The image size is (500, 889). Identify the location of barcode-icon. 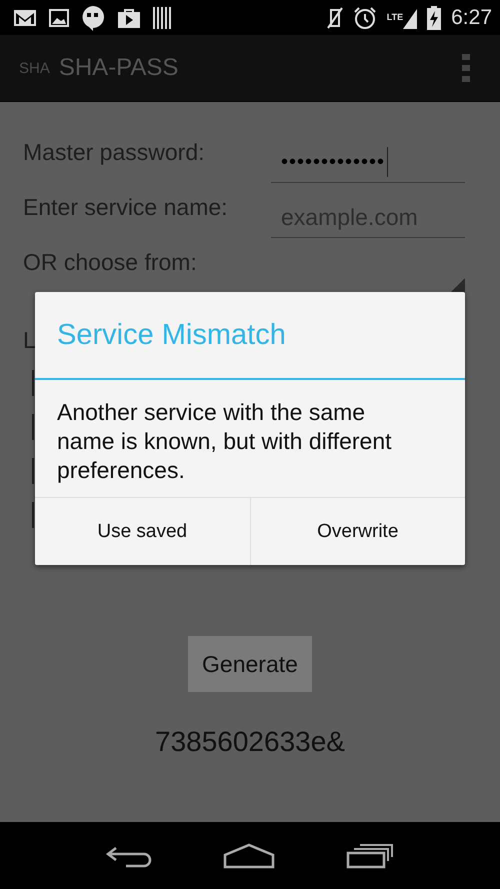
(162, 17).